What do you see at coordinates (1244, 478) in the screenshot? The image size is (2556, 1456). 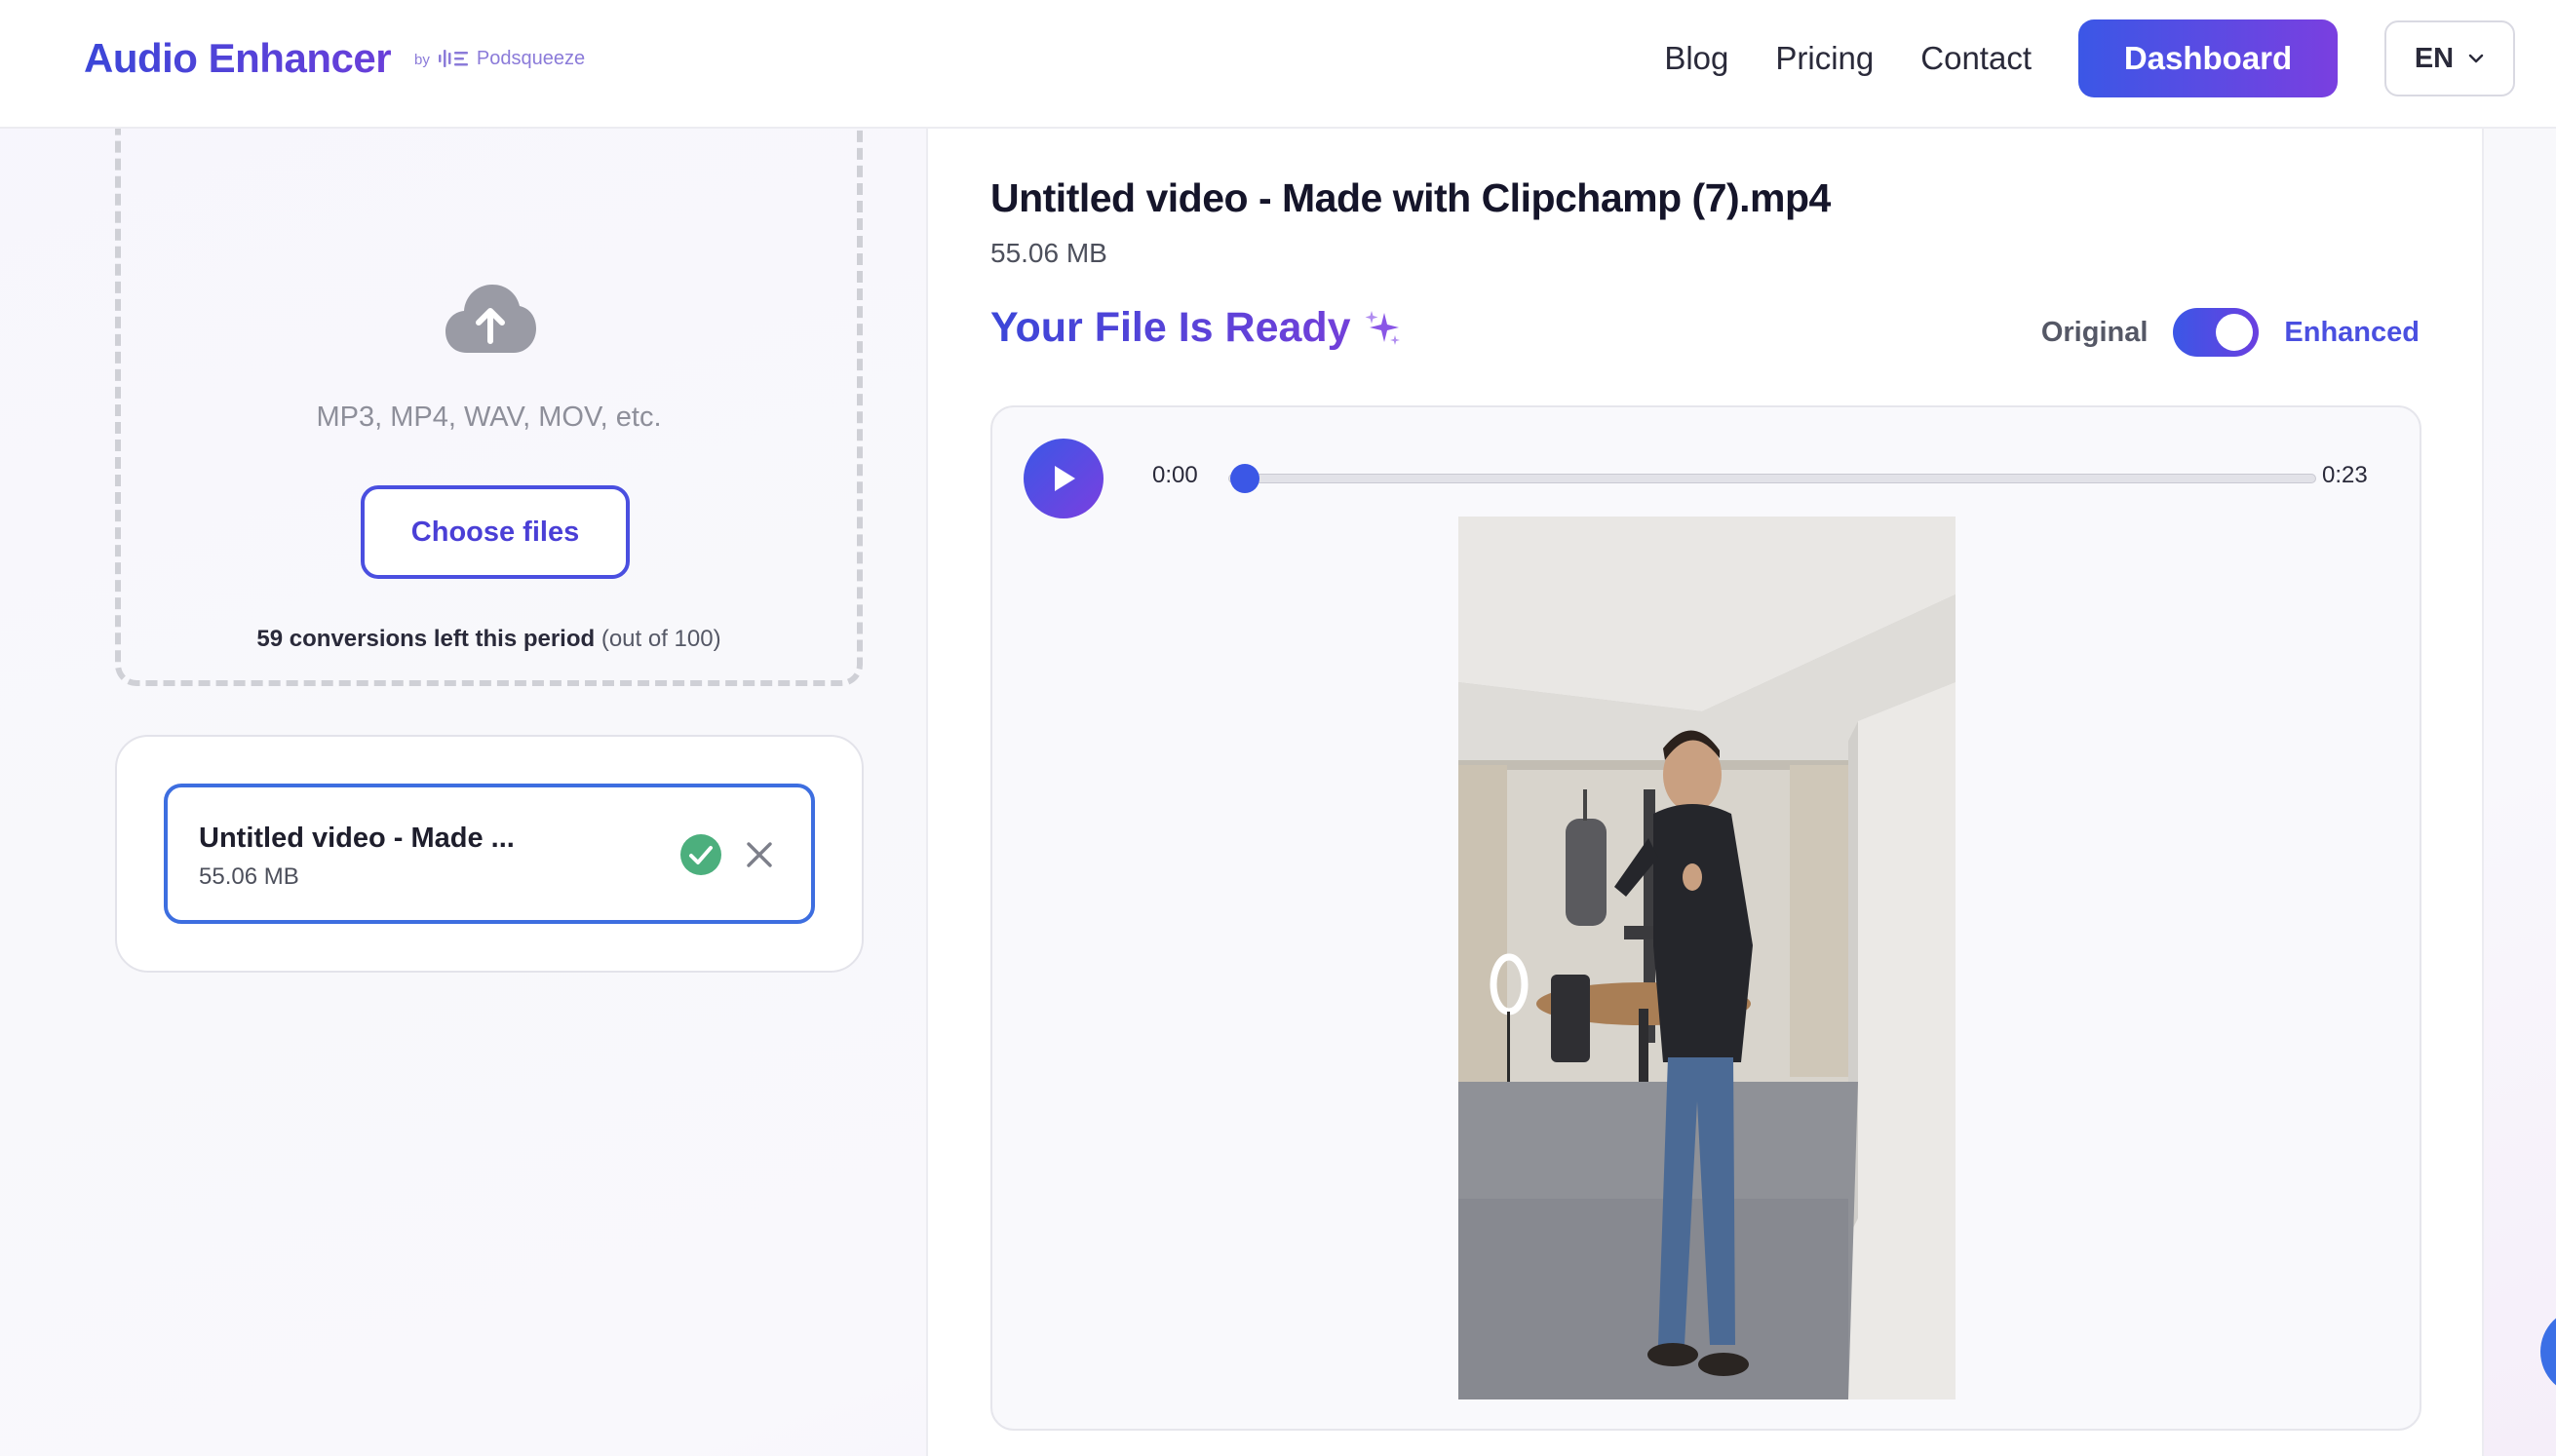 I see `seek-handle` at bounding box center [1244, 478].